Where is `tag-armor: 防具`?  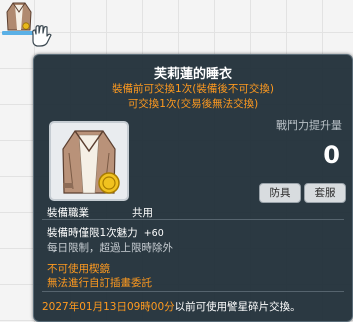
tag-armor: 防具 is located at coordinates (280, 193).